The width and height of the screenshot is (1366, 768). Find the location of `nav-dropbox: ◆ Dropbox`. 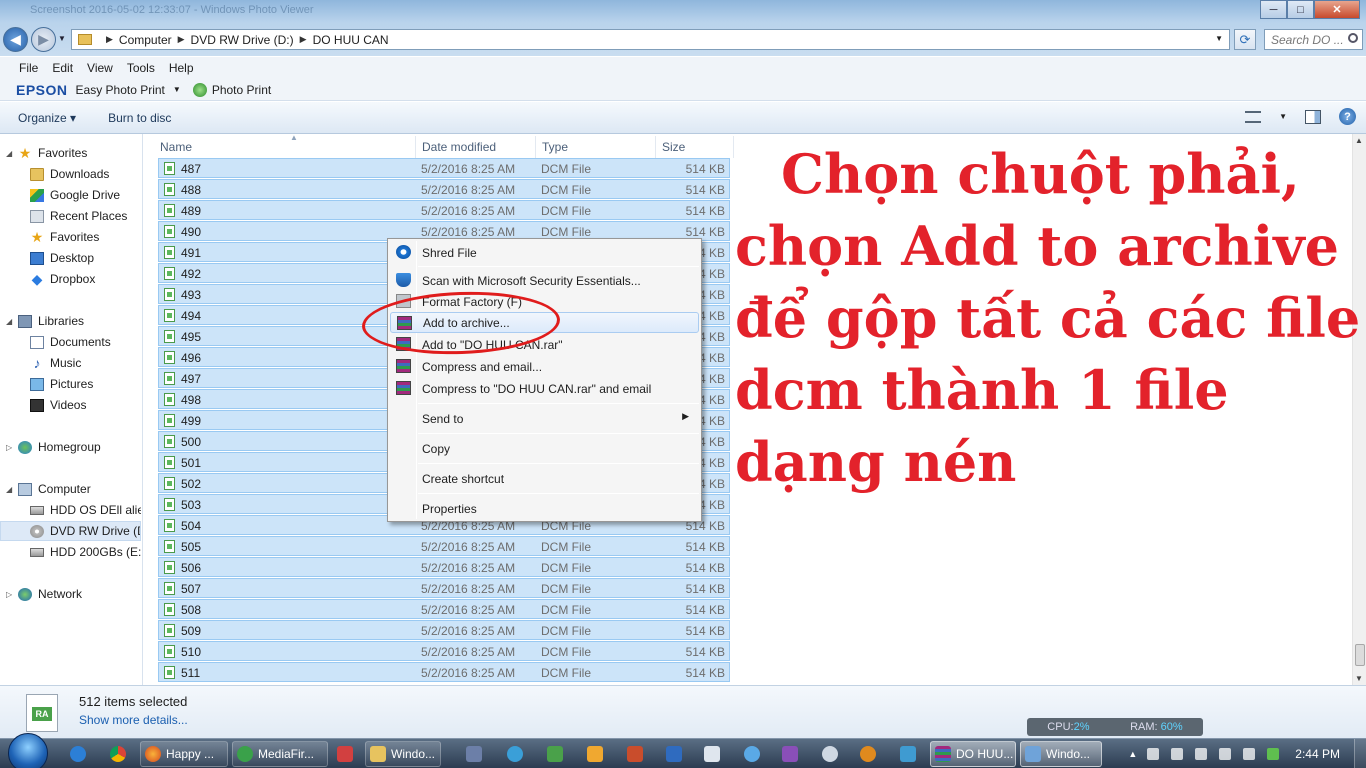

nav-dropbox: ◆ Dropbox is located at coordinates (70, 279).